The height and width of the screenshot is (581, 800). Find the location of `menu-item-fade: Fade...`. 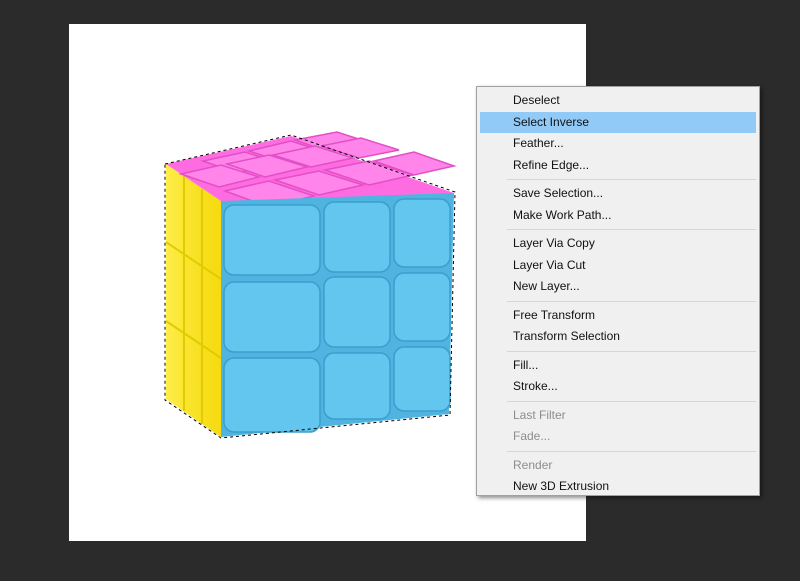

menu-item-fade: Fade... is located at coordinates (532, 436).